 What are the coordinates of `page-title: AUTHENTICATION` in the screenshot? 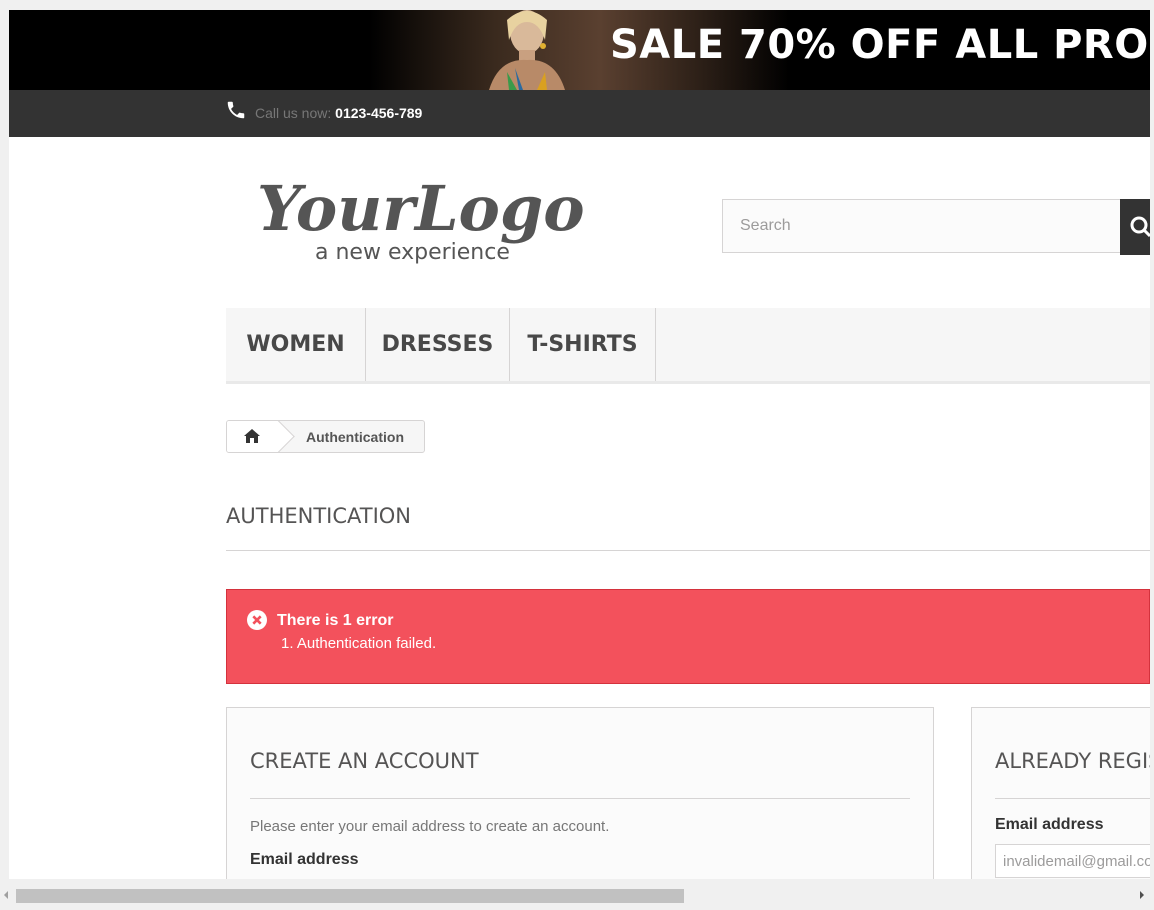 It's located at (319, 516).